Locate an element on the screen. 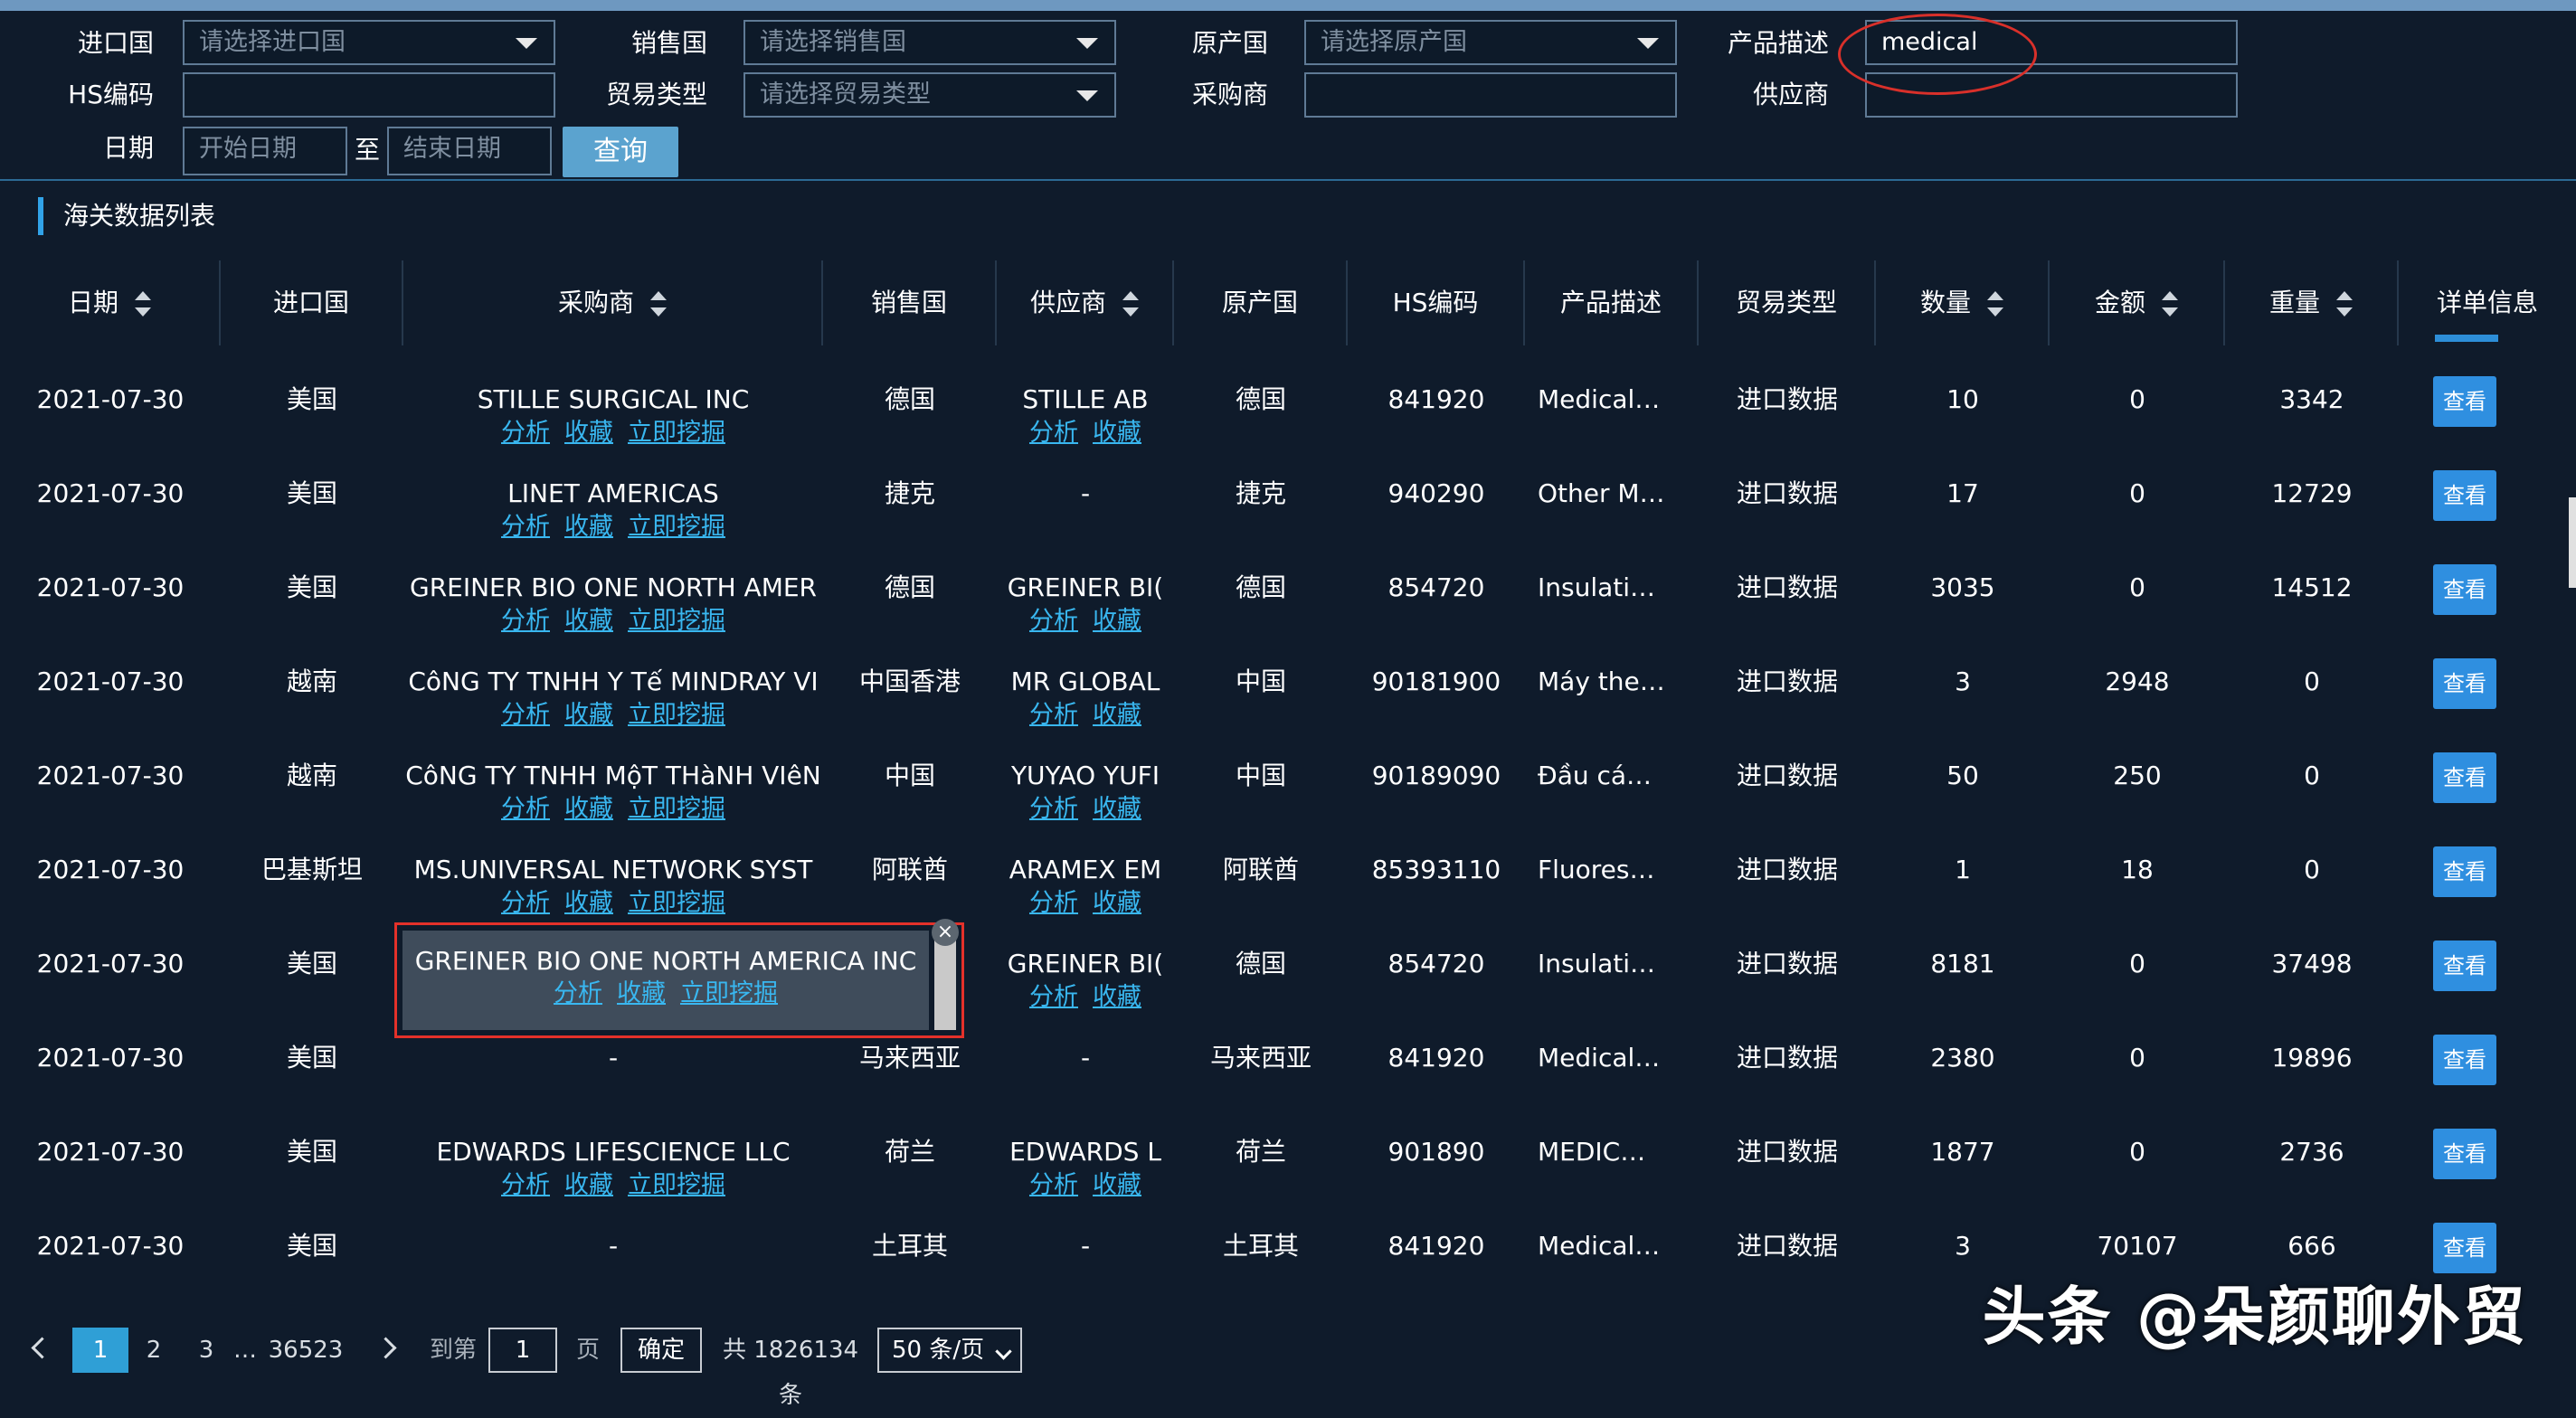 This screenshot has width=2576, height=1418. hs-code-input is located at coordinates (369, 95).